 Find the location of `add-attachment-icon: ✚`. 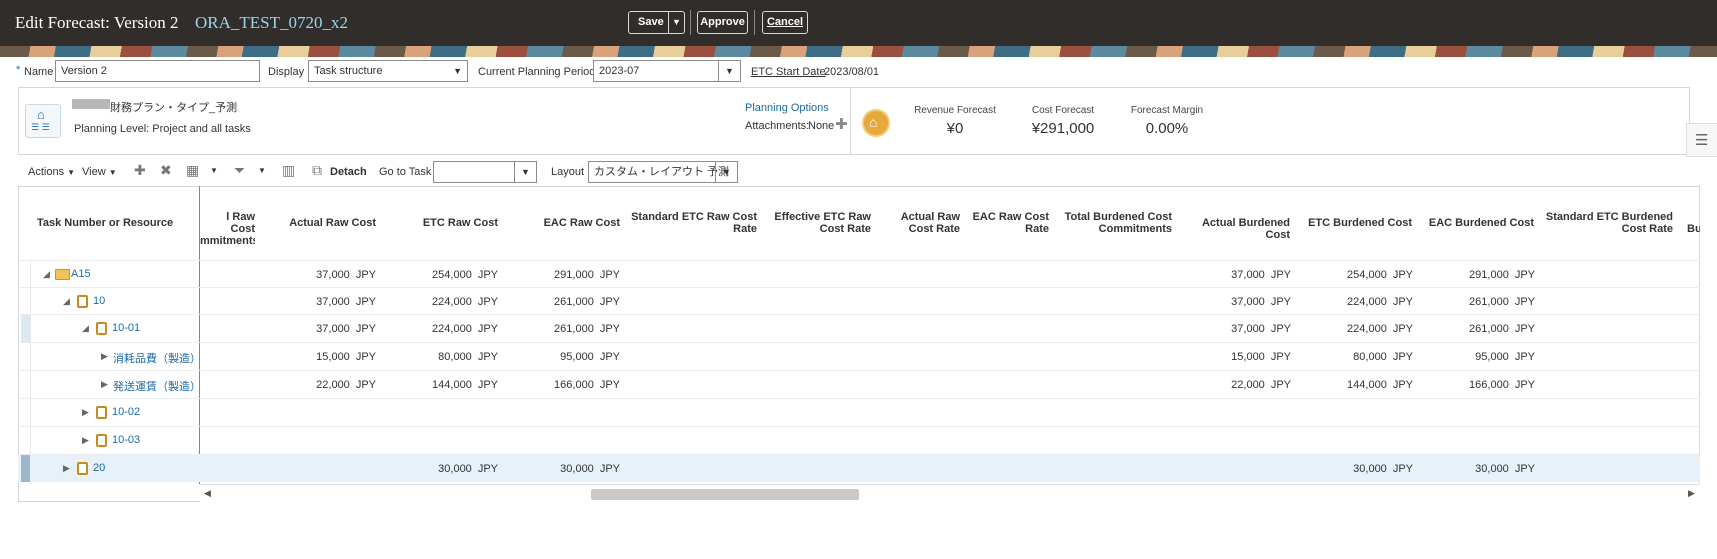

add-attachment-icon: ✚ is located at coordinates (841, 124).